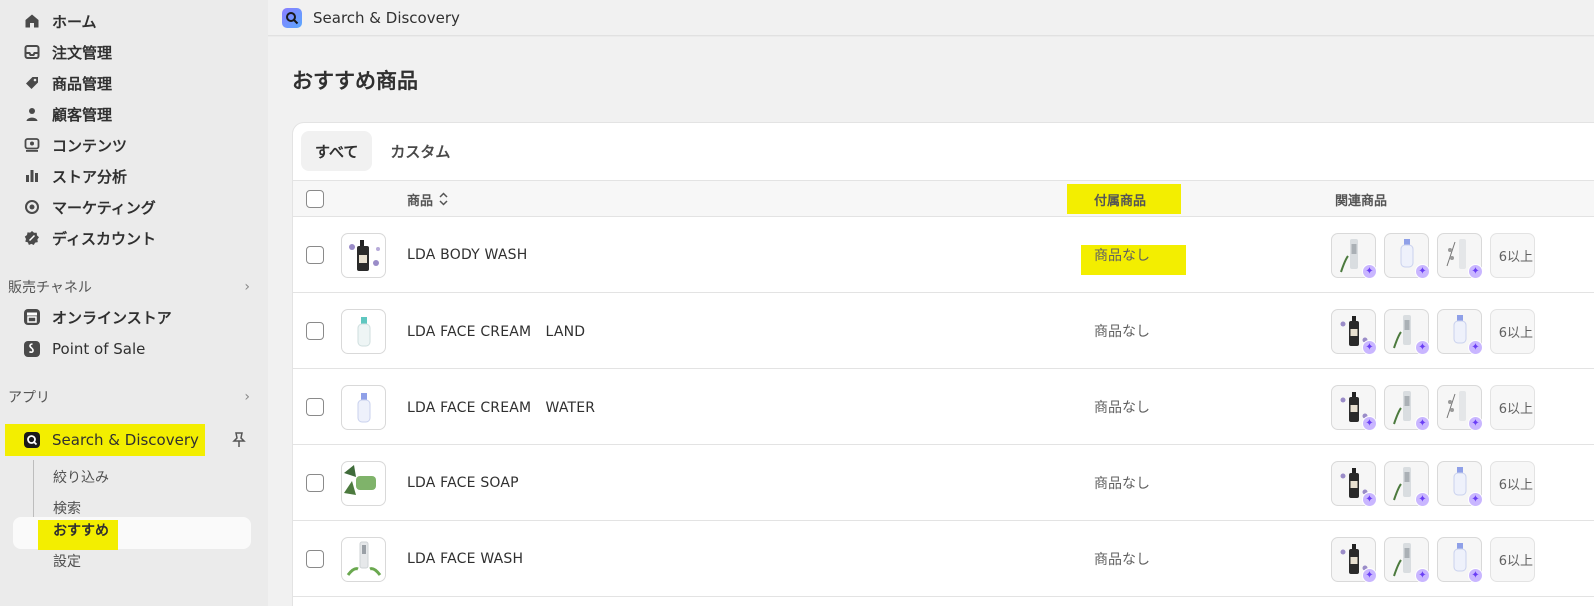  What do you see at coordinates (32, 207) in the screenshot?
I see `target-icon` at bounding box center [32, 207].